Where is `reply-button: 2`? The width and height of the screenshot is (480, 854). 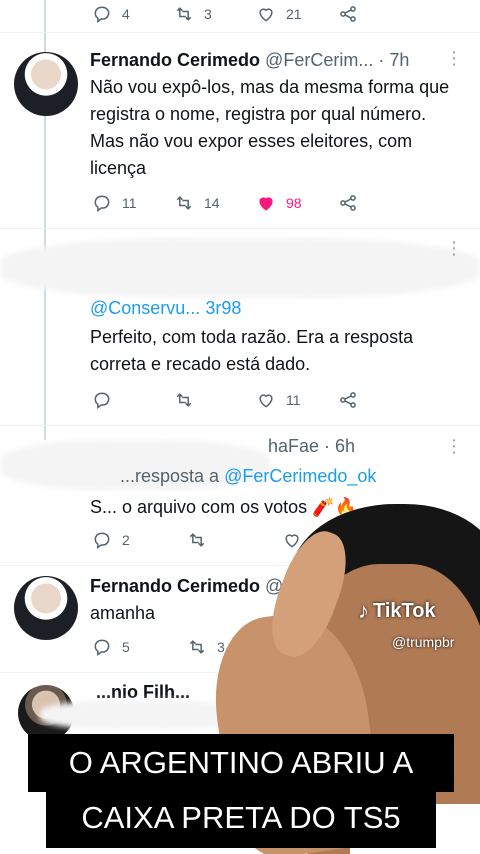 reply-button: 2 is located at coordinates (139, 540).